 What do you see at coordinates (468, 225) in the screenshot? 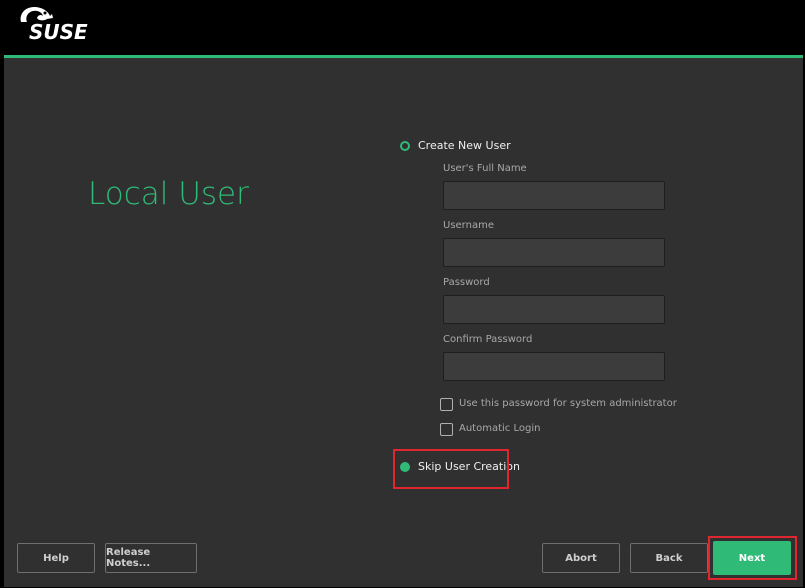
I see `username-label: Username` at bounding box center [468, 225].